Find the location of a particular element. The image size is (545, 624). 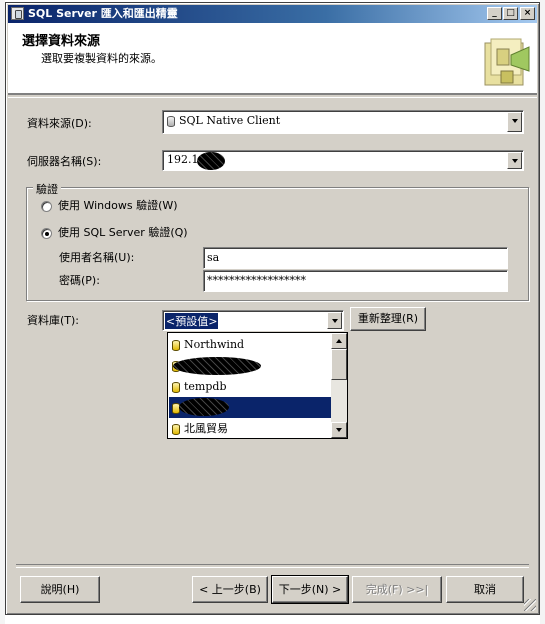

wizard-header: 選擇資料來源 選取要複製資料的來源。 is located at coordinates (272, 58).